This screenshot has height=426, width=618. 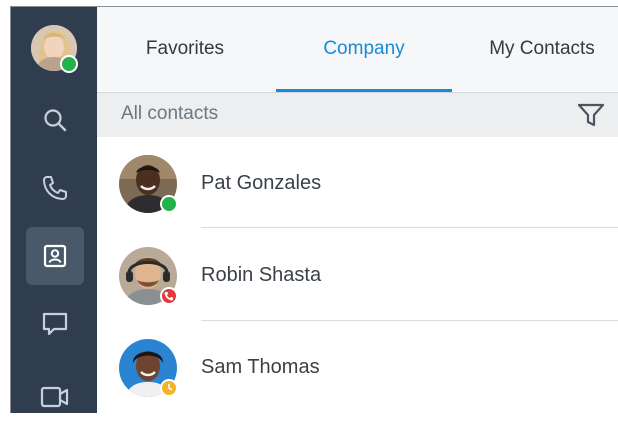 I want to click on rail-contacts-button, so click(x=55, y=256).